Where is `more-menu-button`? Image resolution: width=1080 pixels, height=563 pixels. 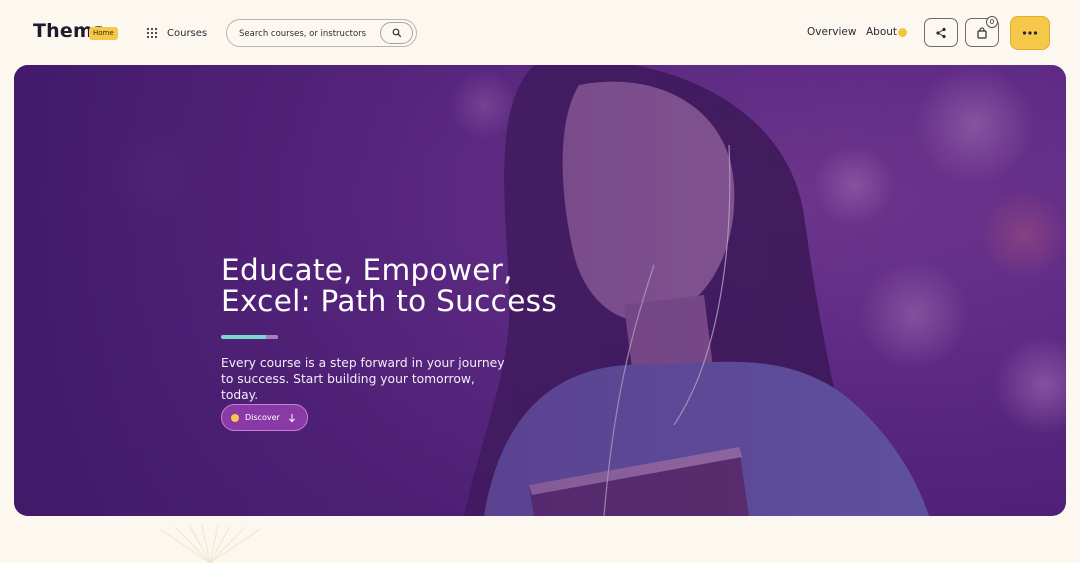 more-menu-button is located at coordinates (1030, 33).